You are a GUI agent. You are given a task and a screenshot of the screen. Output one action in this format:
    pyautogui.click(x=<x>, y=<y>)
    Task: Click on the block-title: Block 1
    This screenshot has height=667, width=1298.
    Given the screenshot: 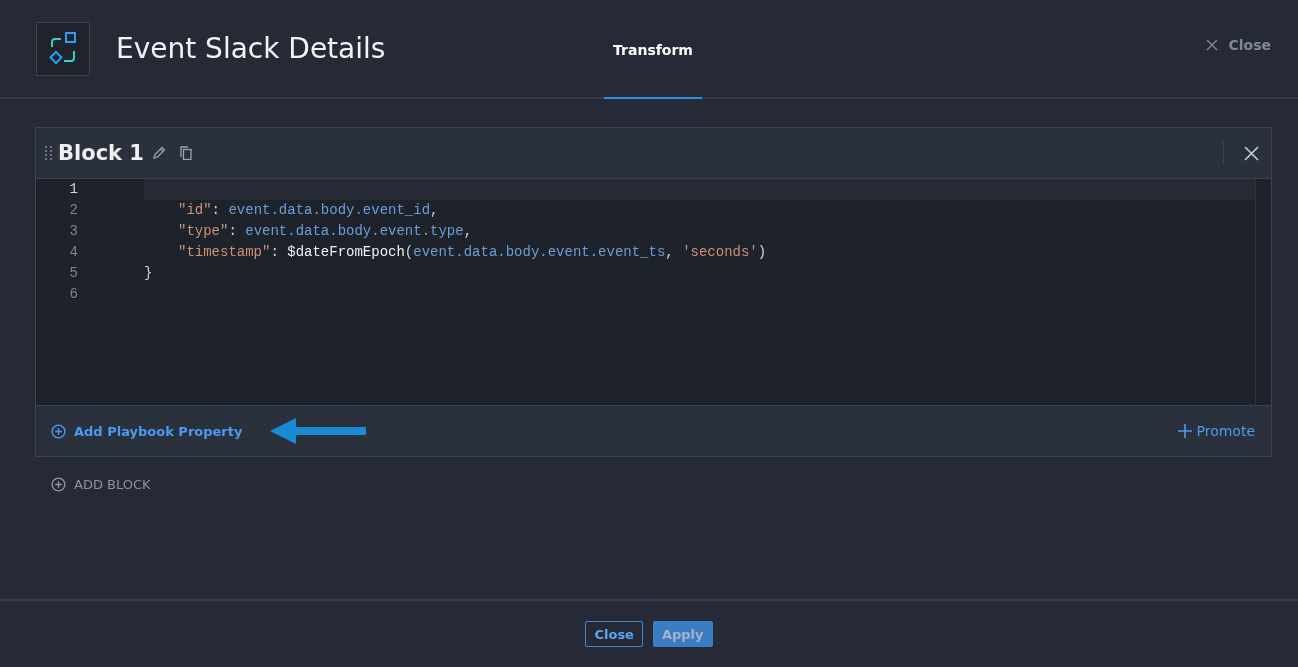 What is the action you would take?
    pyautogui.click(x=101, y=153)
    